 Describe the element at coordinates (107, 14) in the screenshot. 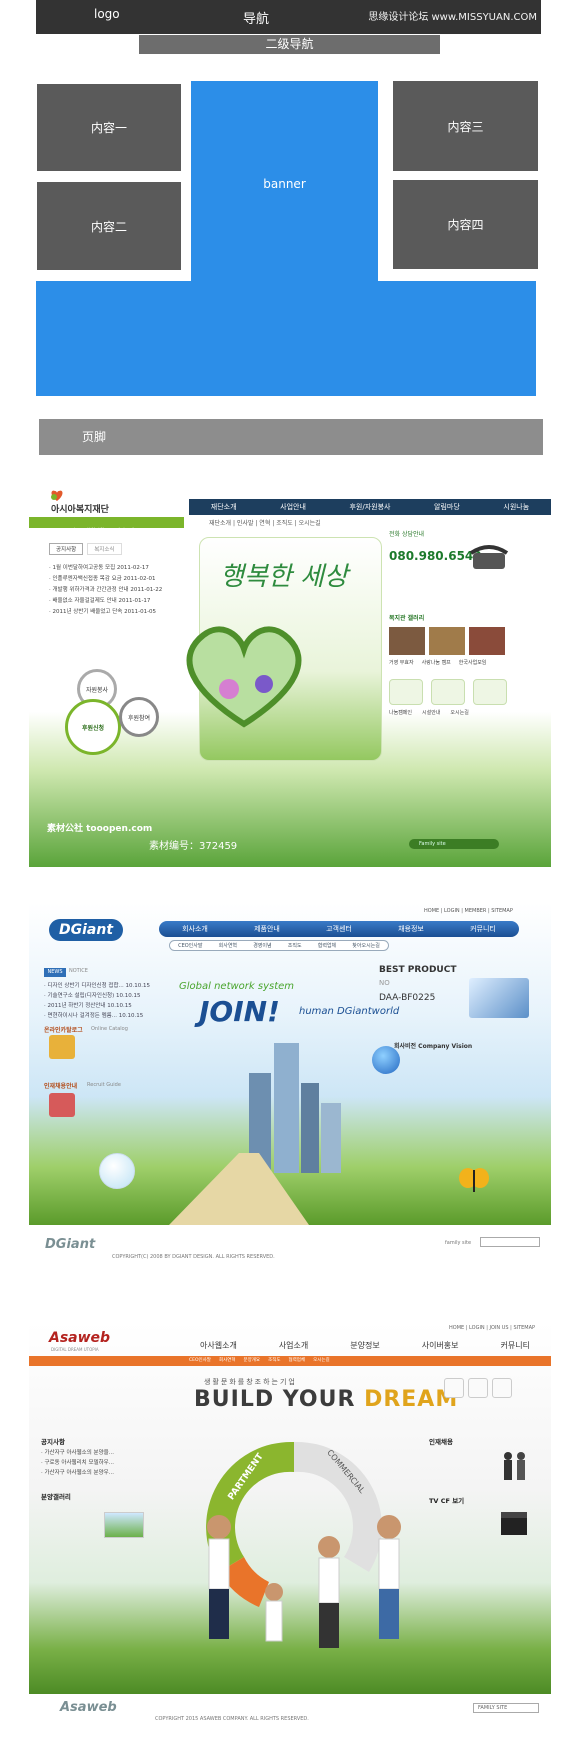

I see `wireframe-logo: logo` at that location.